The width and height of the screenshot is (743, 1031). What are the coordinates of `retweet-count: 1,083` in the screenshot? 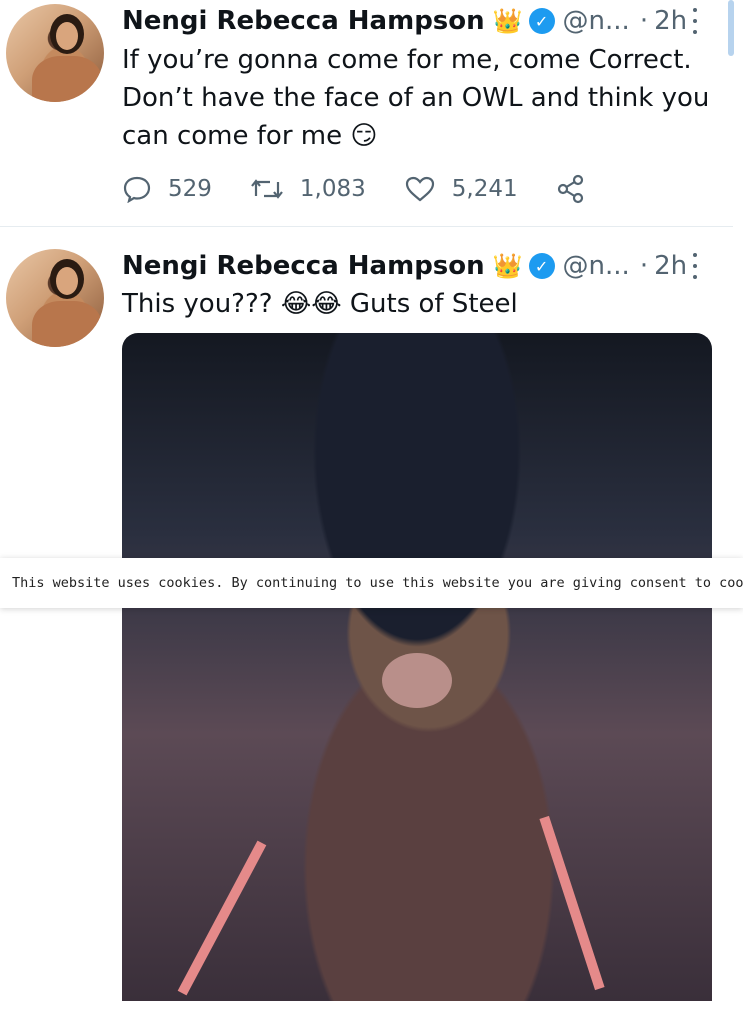 It's located at (332, 189).